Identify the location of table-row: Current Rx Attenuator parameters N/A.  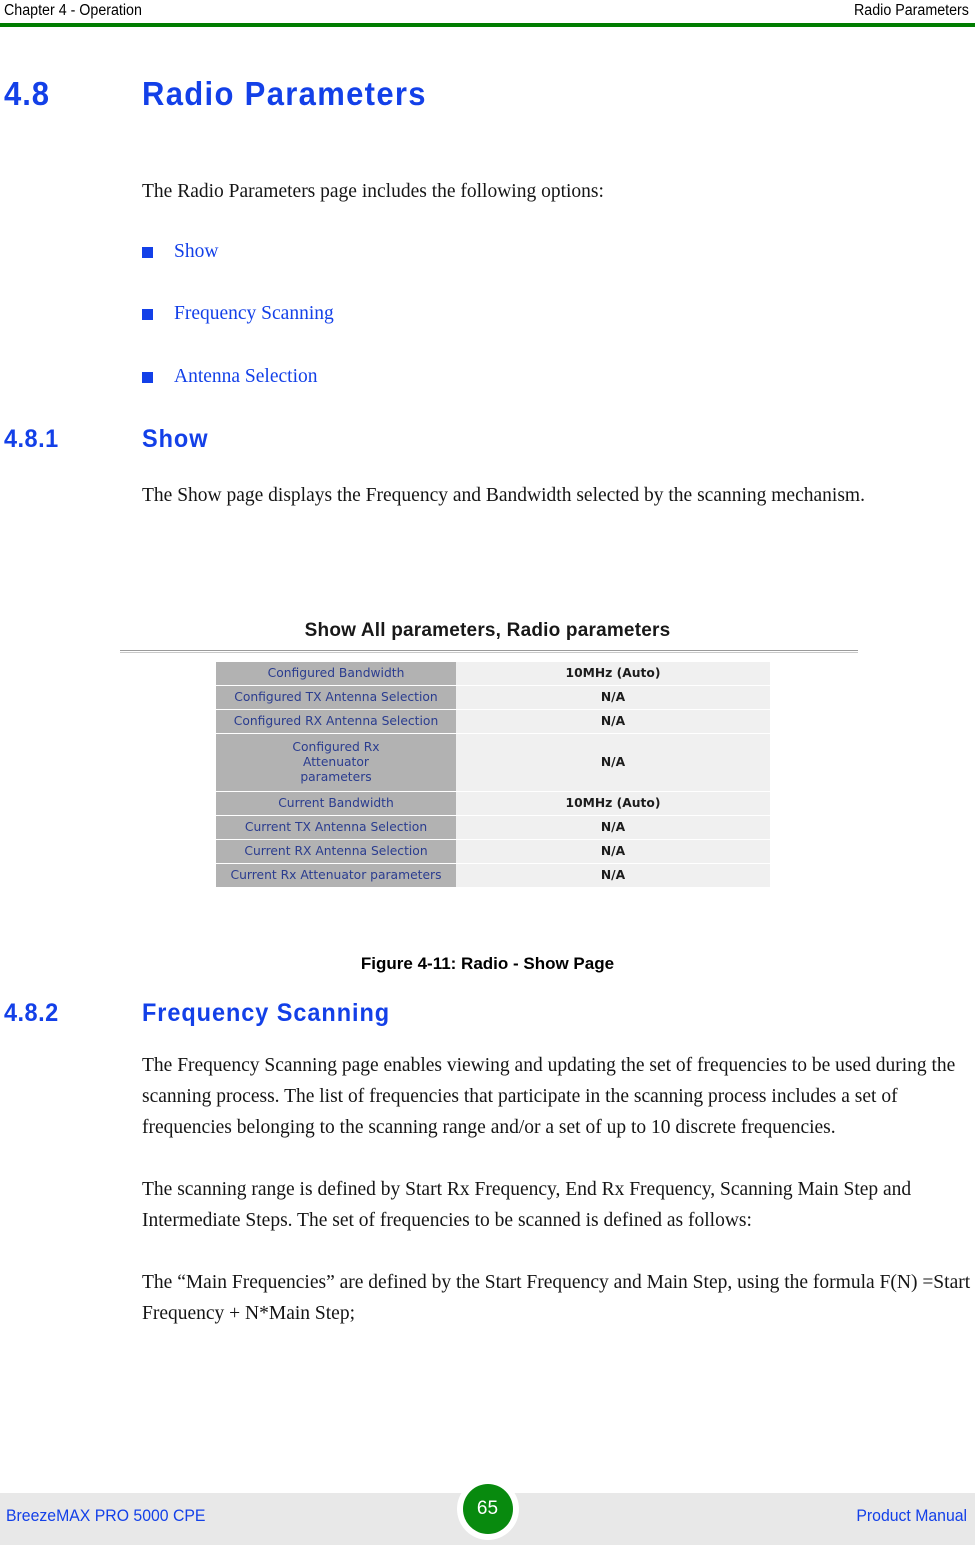
(493, 875).